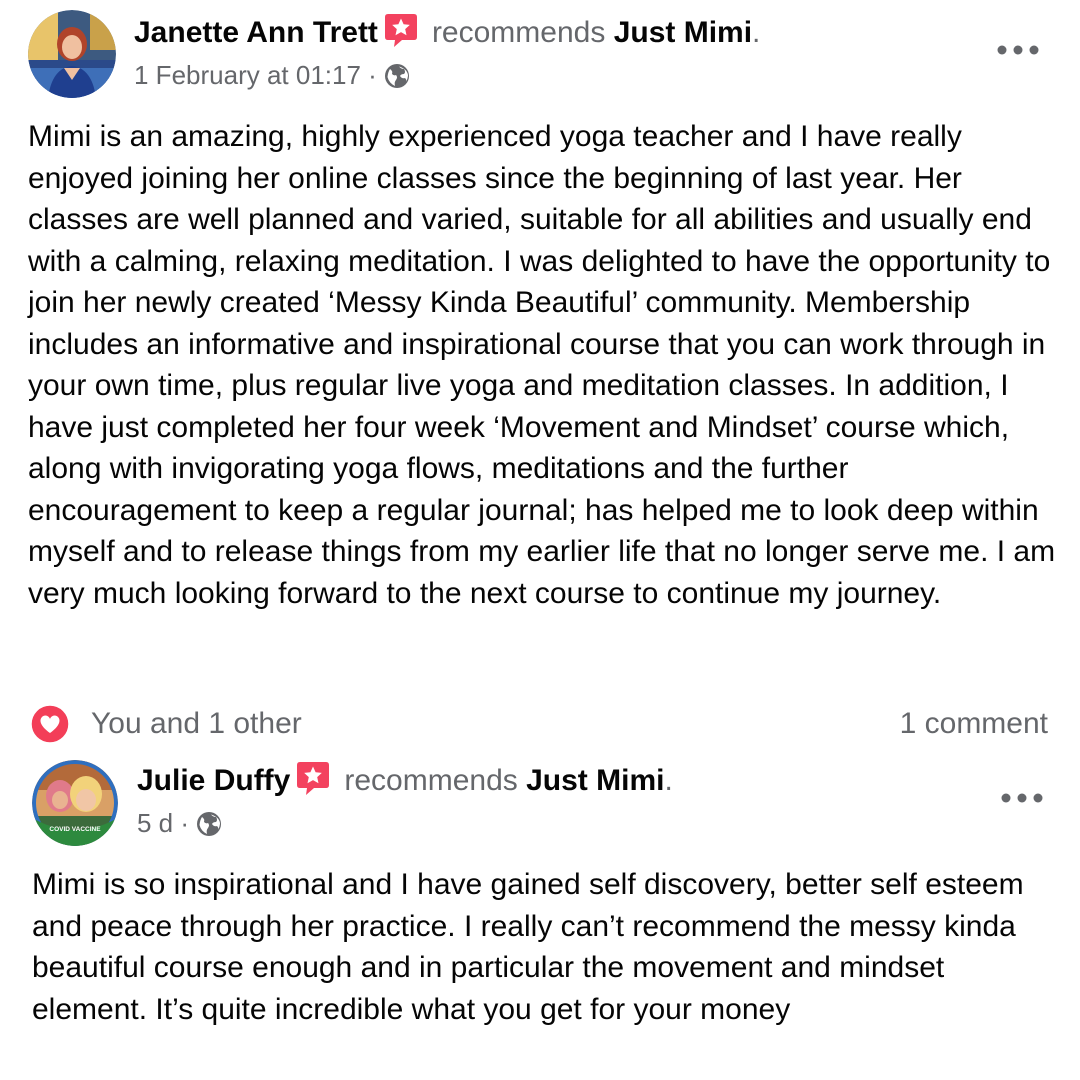 This screenshot has height=1080, width=1080. What do you see at coordinates (50, 724) in the screenshot?
I see `love-reaction-icon` at bounding box center [50, 724].